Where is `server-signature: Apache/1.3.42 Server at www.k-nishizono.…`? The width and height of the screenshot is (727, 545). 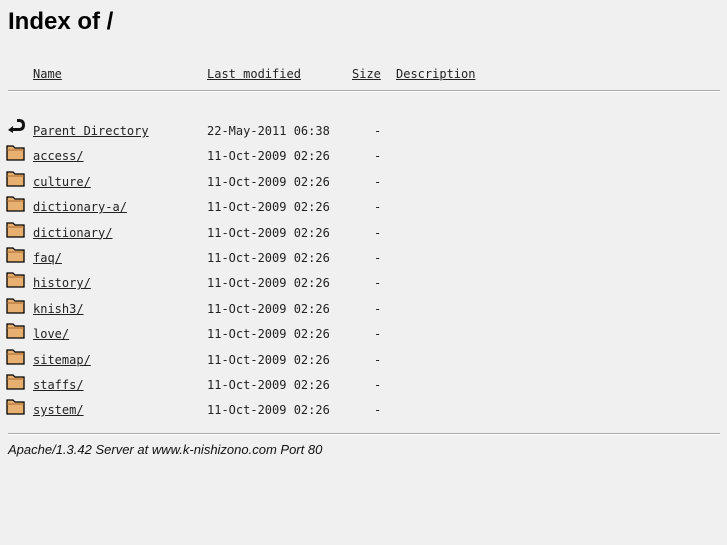
server-signature: Apache/1.3.42 Server at www.k-nishizono.… is located at coordinates (165, 449).